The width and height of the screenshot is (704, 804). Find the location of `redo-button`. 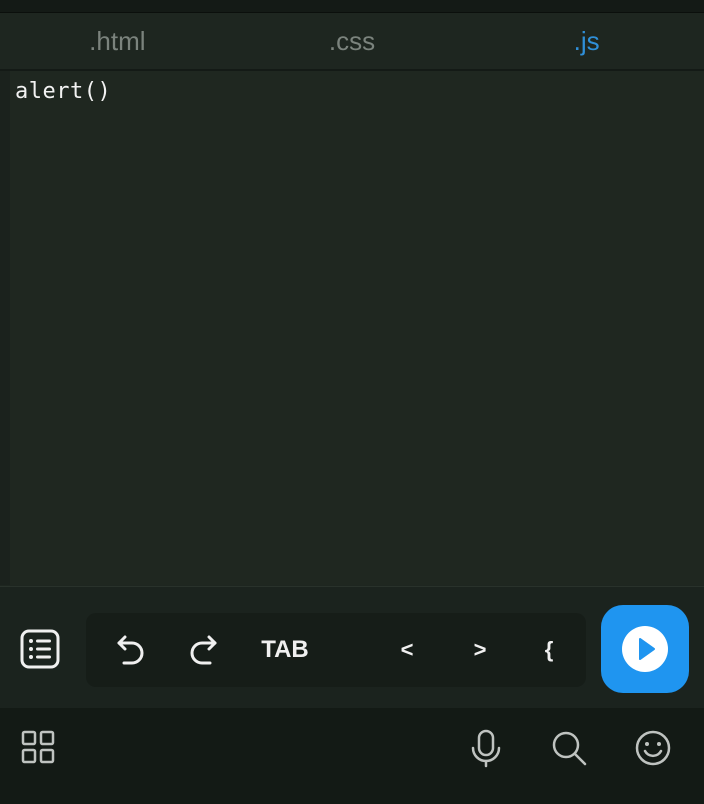

redo-button is located at coordinates (203, 650).